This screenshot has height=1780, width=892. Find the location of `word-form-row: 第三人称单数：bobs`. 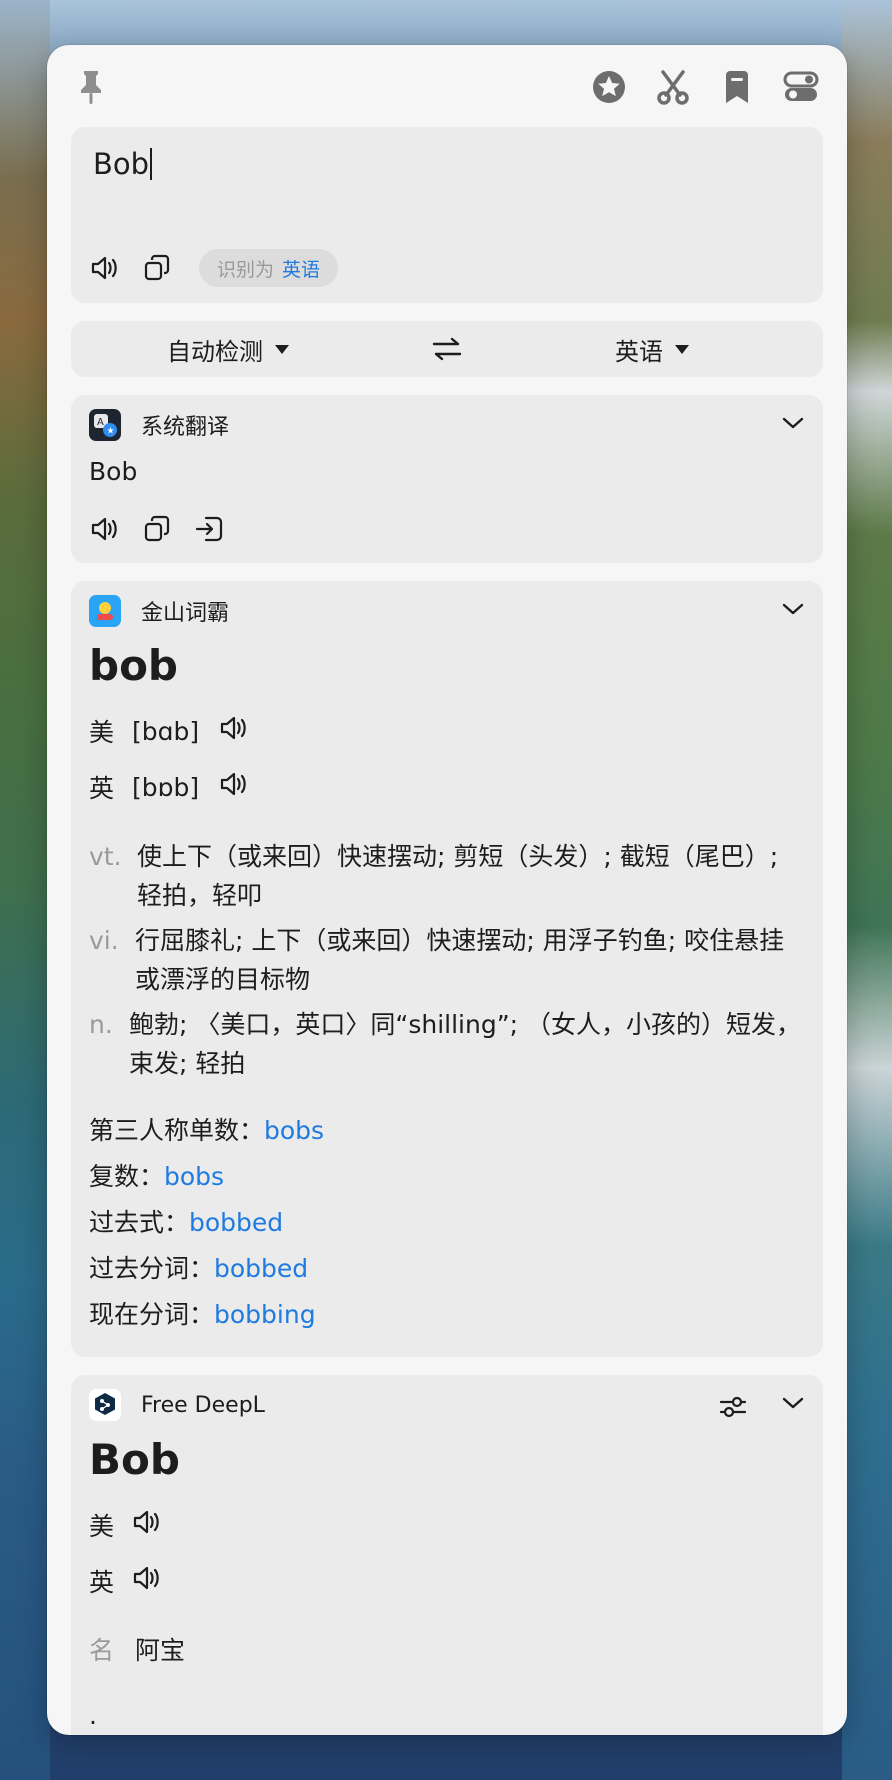

word-form-row: 第三人称单数：bobs is located at coordinates (206, 1129).